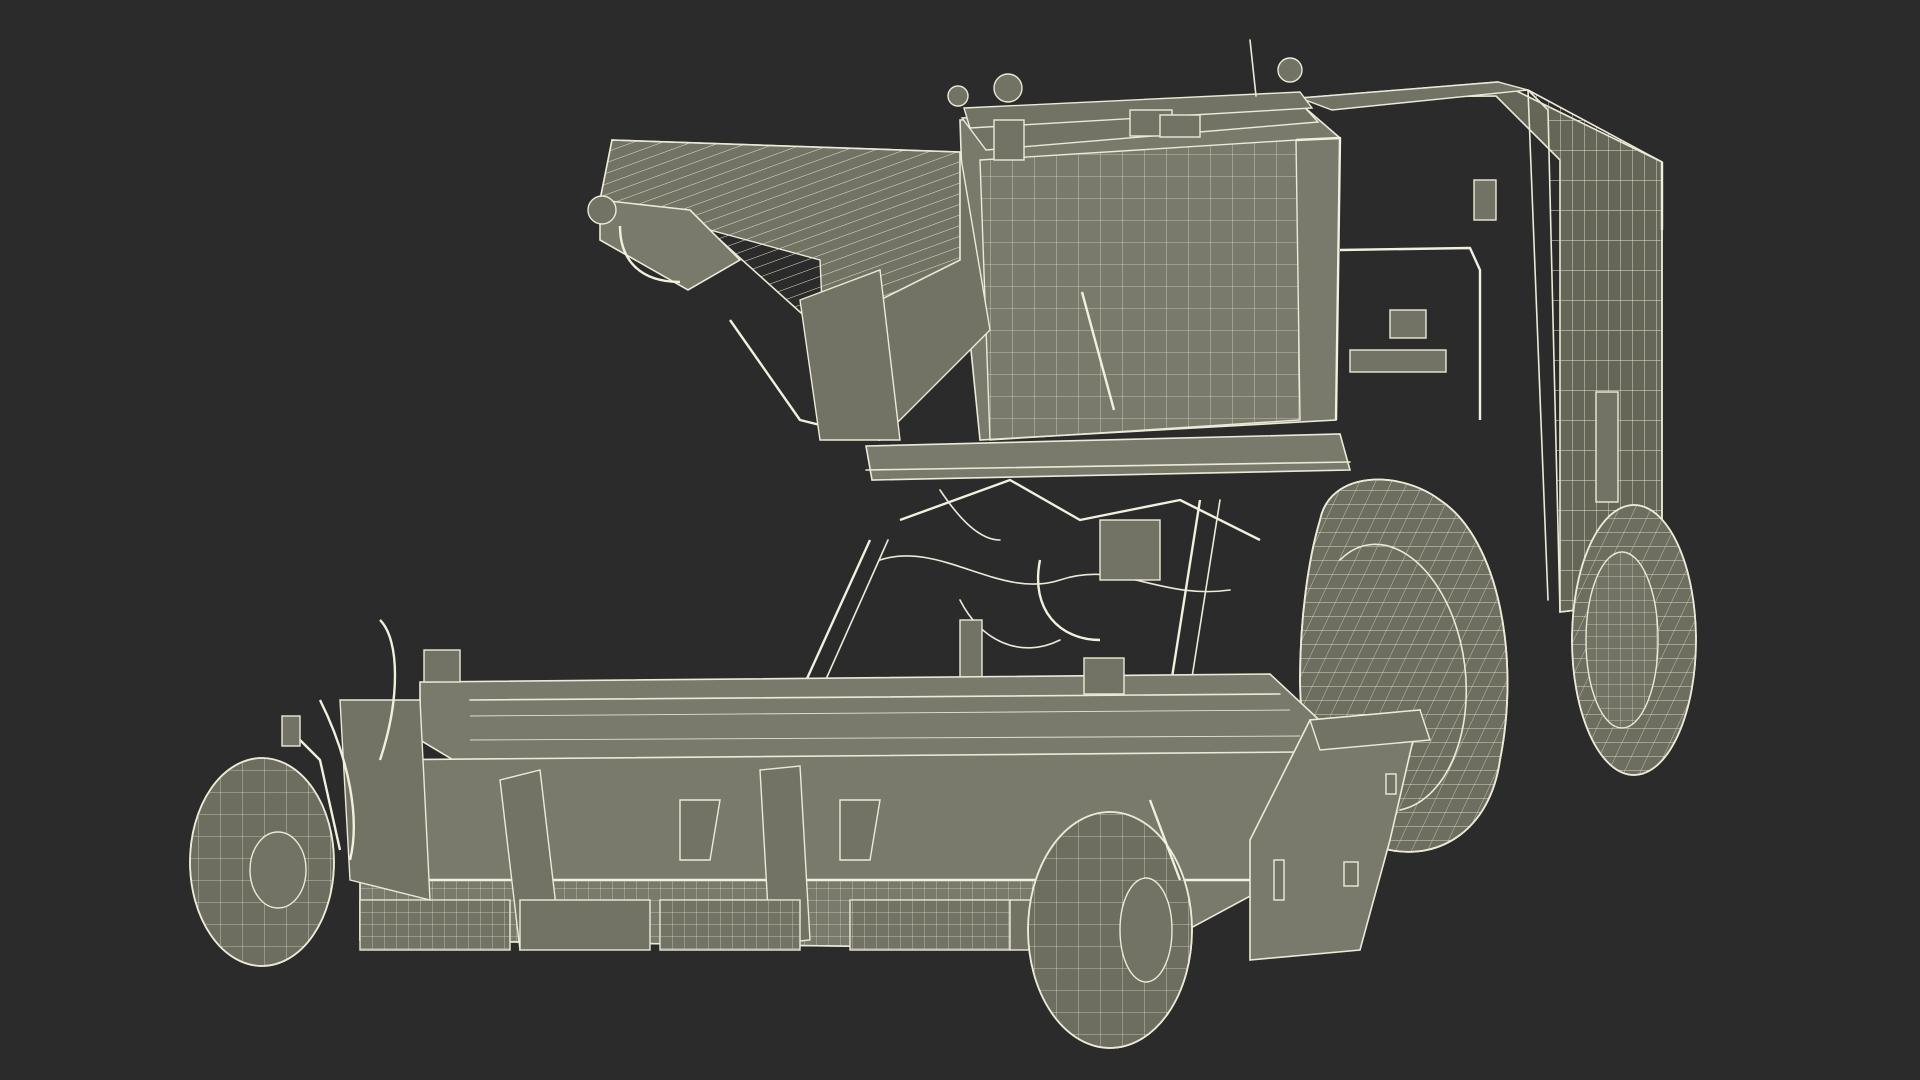 This screenshot has width=1920, height=1080. Describe the element at coordinates (1634, 640) in the screenshot. I see `rear-right-wheel` at that location.